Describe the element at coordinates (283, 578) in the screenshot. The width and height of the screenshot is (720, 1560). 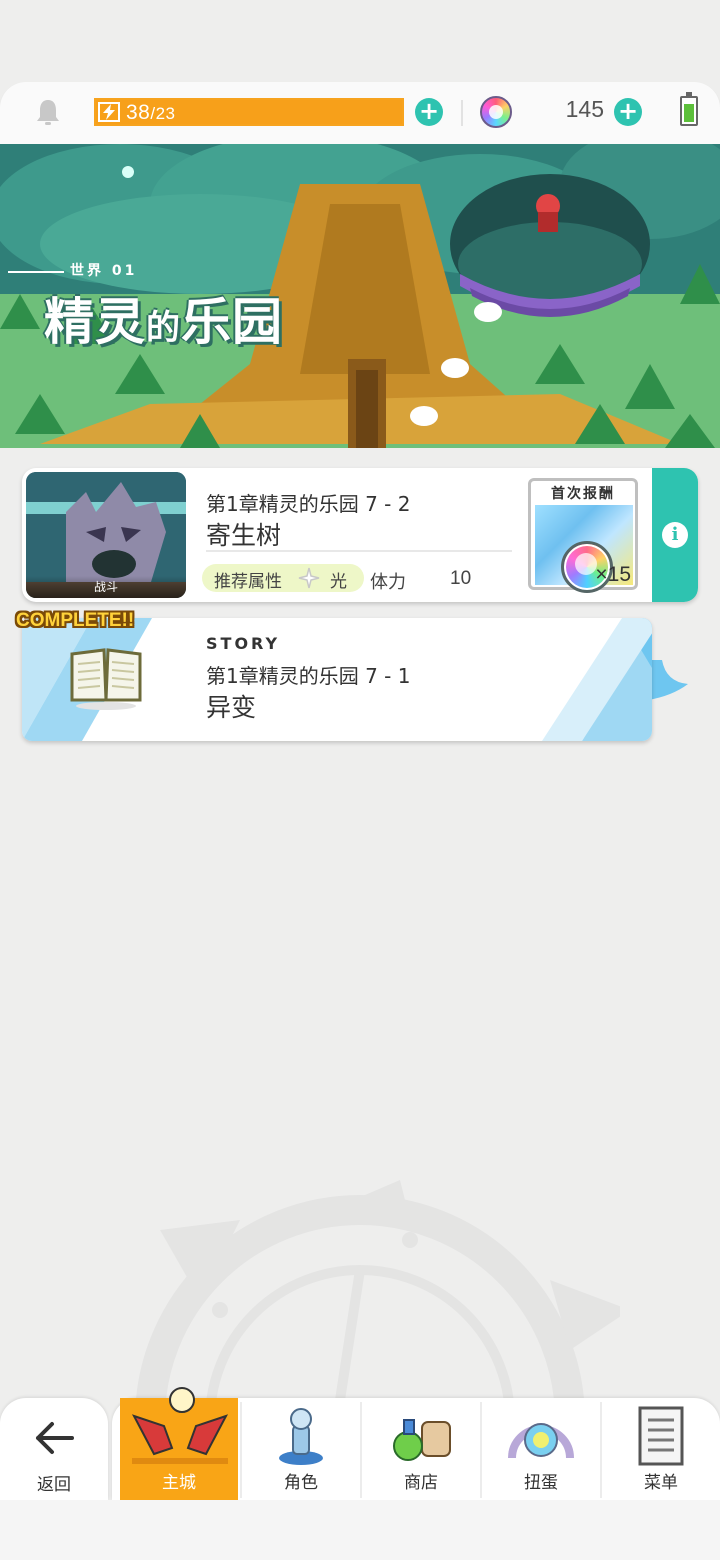
I see `recommended-attribute: 推荐属性 光` at that location.